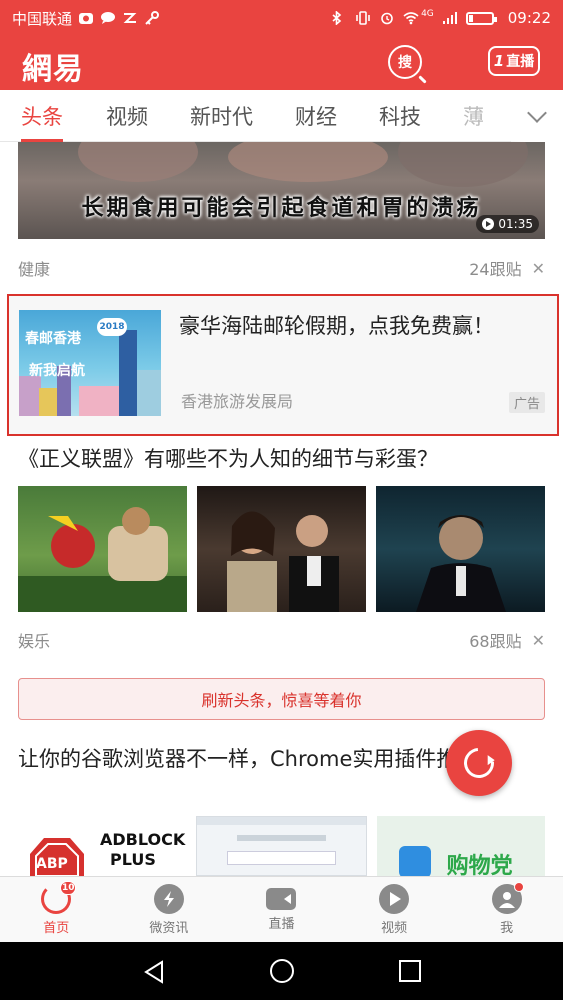 The height and width of the screenshot is (1000, 563). Describe the element at coordinates (34, 641) in the screenshot. I see `category-label: 娱乐` at that location.